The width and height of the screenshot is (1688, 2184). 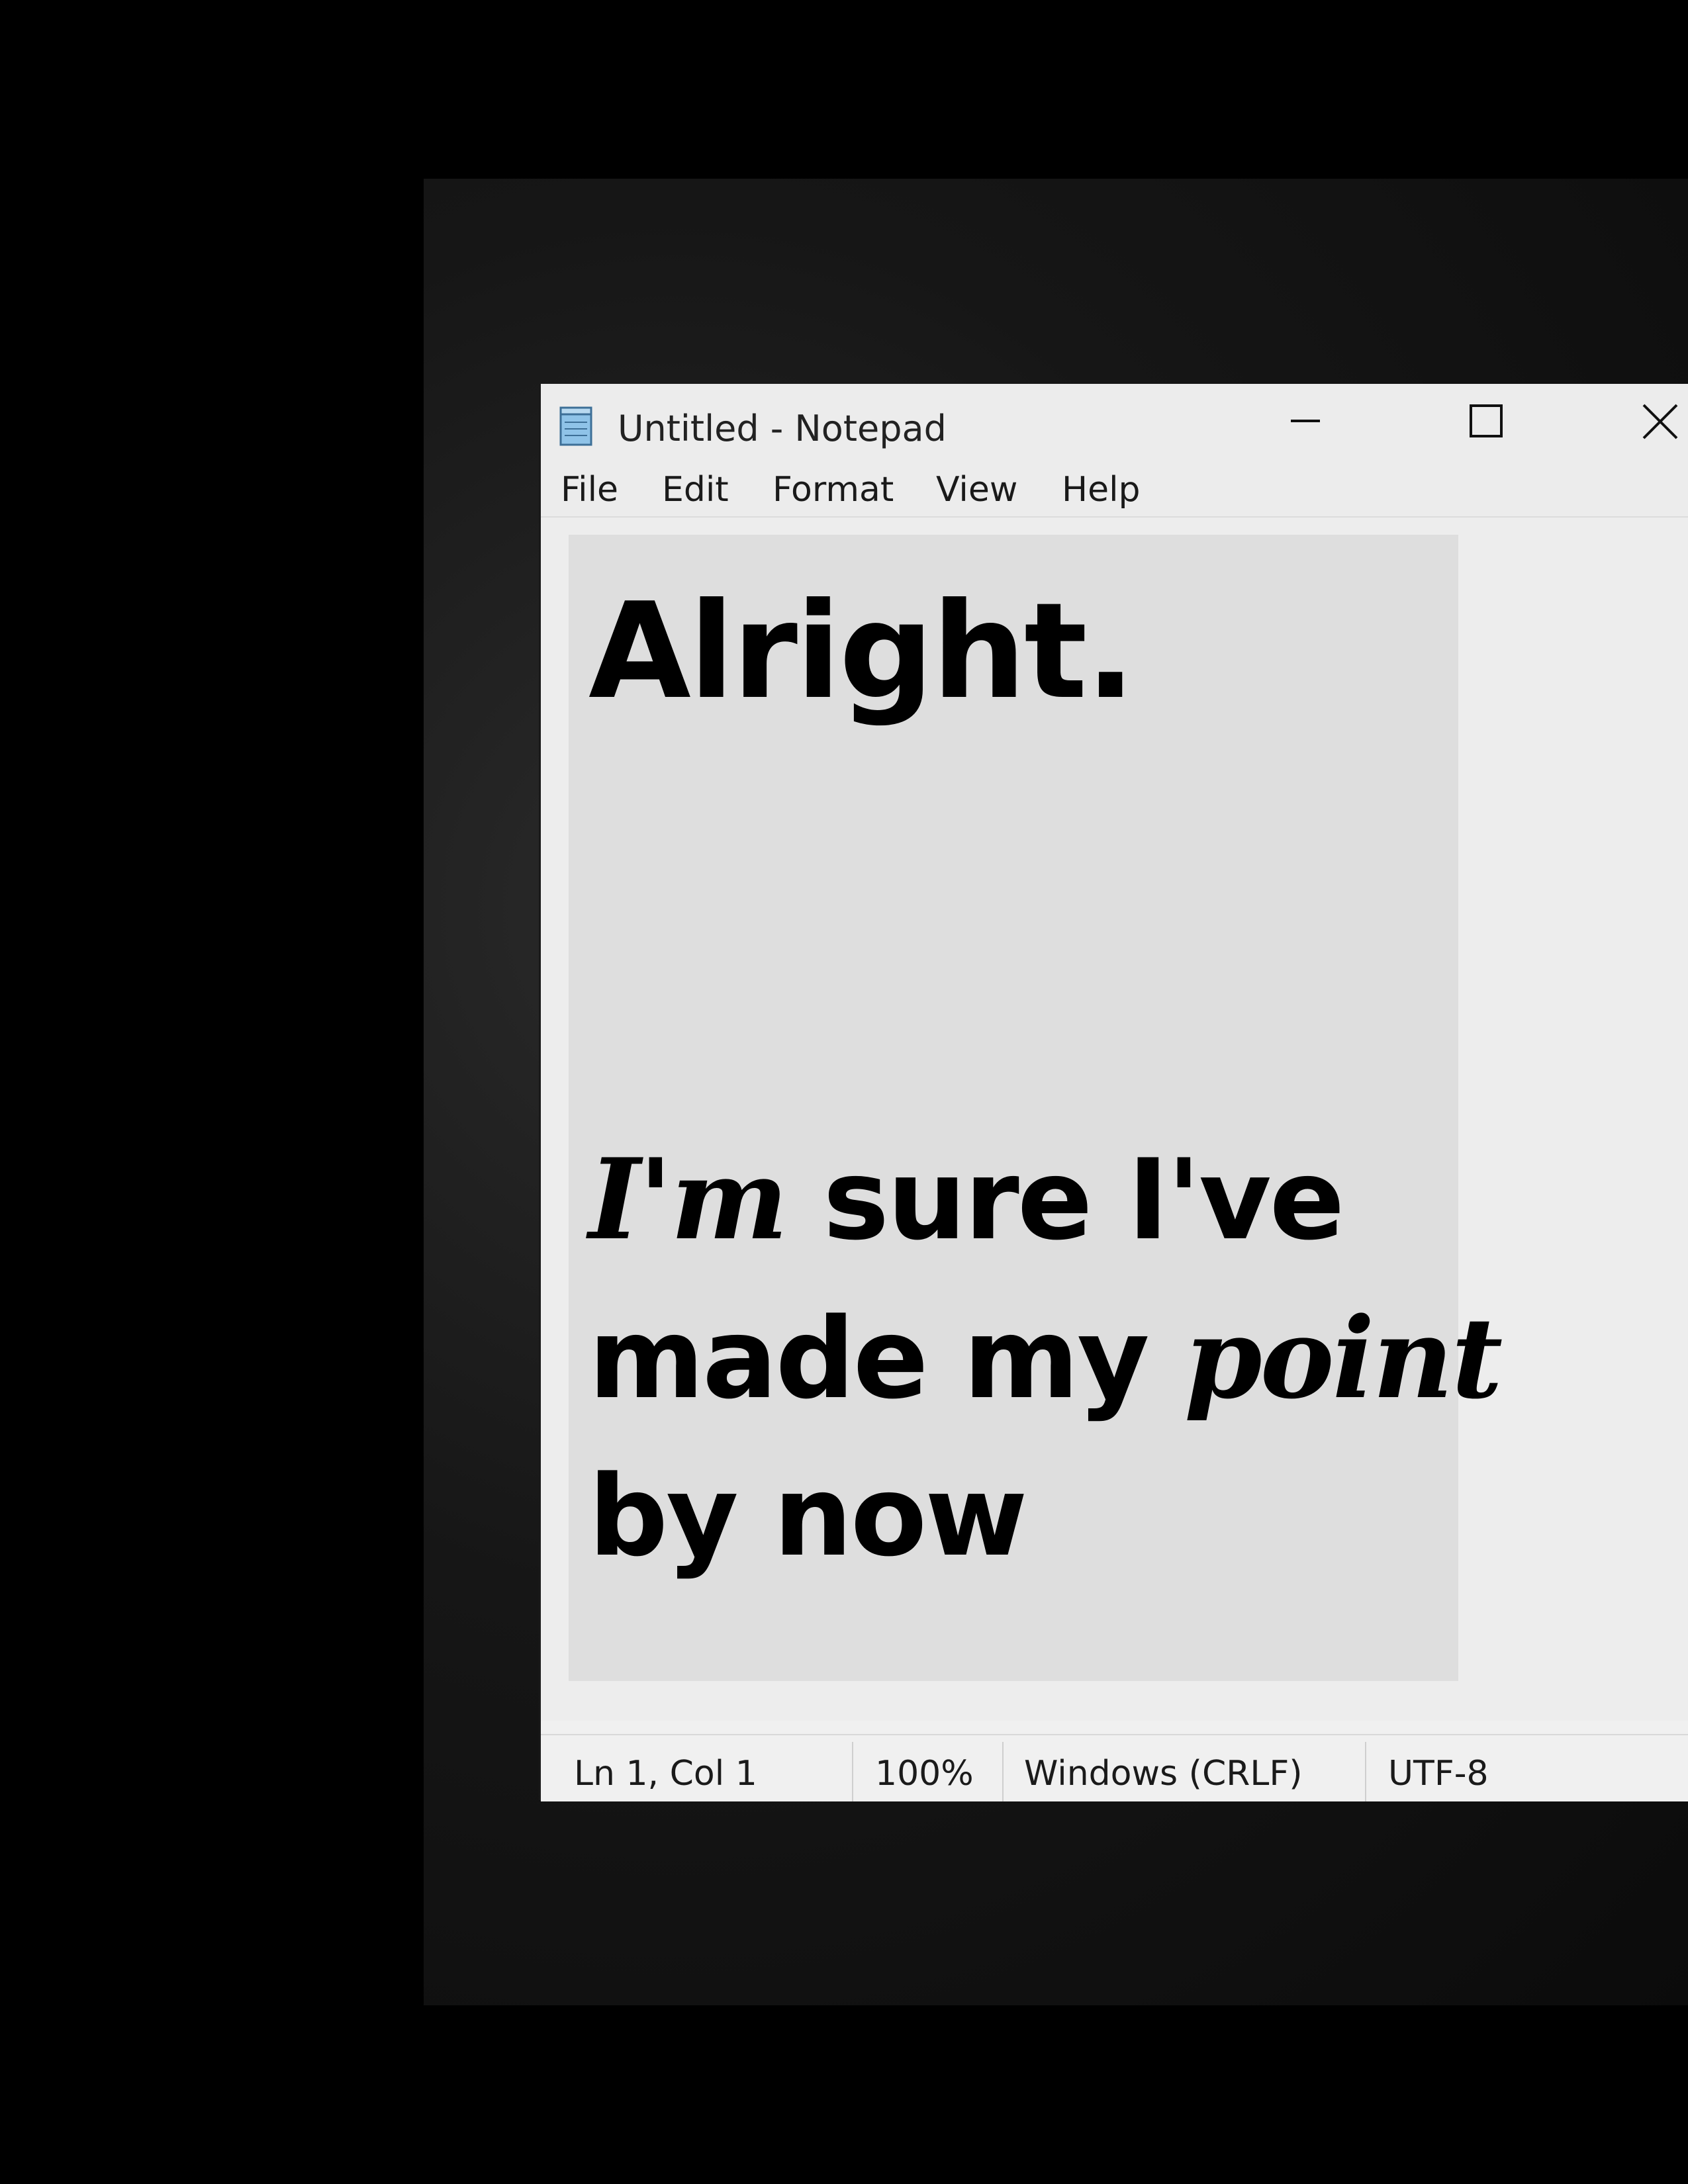 What do you see at coordinates (886, 1359) in the screenshot?
I see `text-line-3-start: made my` at bounding box center [886, 1359].